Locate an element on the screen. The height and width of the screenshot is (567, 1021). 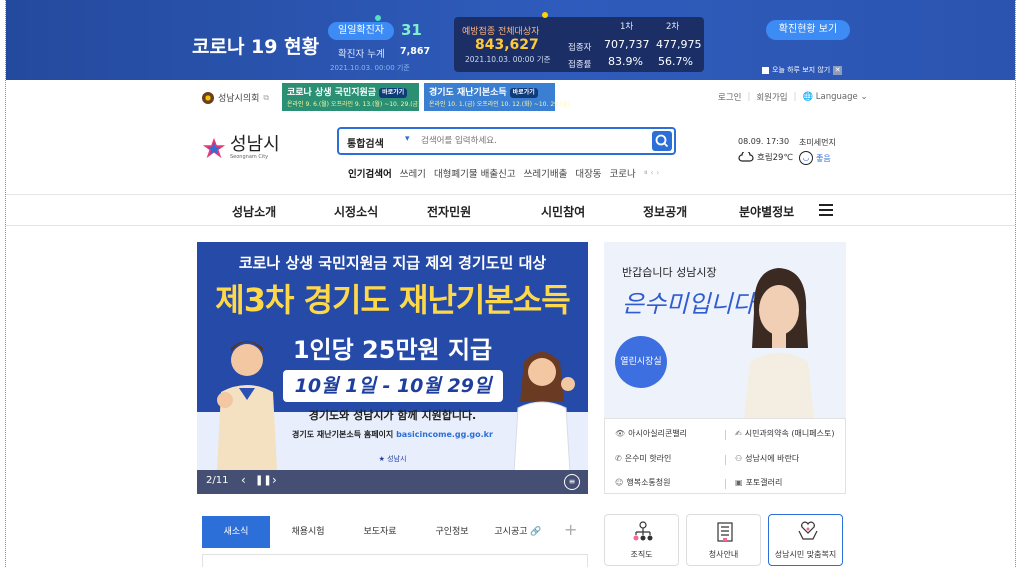
mayor-link: ⚇ 성남시에 바란다 is located at coordinates (767, 458).